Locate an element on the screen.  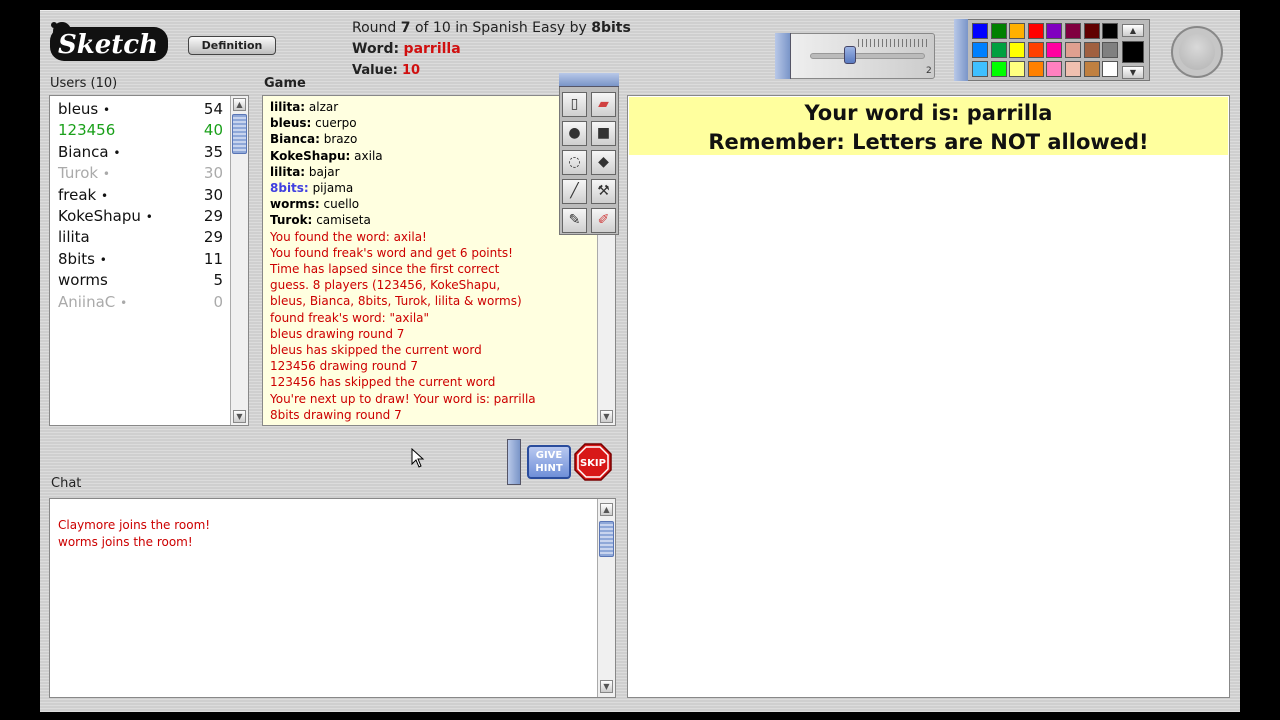
log-player-name: 8bits: is located at coordinates (289, 188).